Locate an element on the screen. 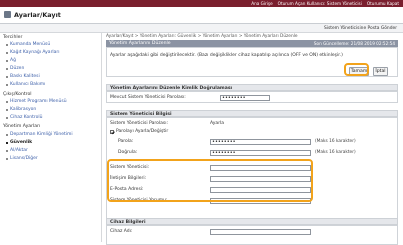 This screenshot has width=403, height=245. current-password-input: •••••••• is located at coordinates (245, 97).